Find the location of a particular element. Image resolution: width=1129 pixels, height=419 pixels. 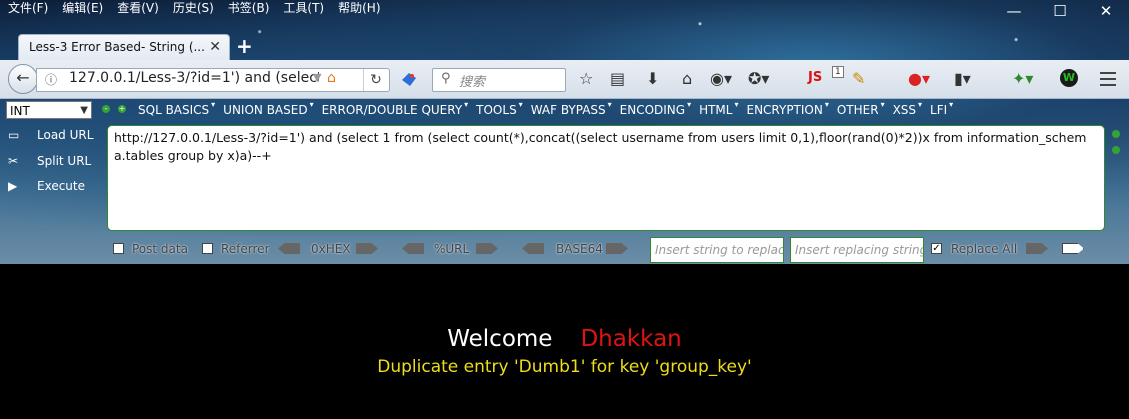

replace-arrow-icon is located at coordinates (1037, 248).